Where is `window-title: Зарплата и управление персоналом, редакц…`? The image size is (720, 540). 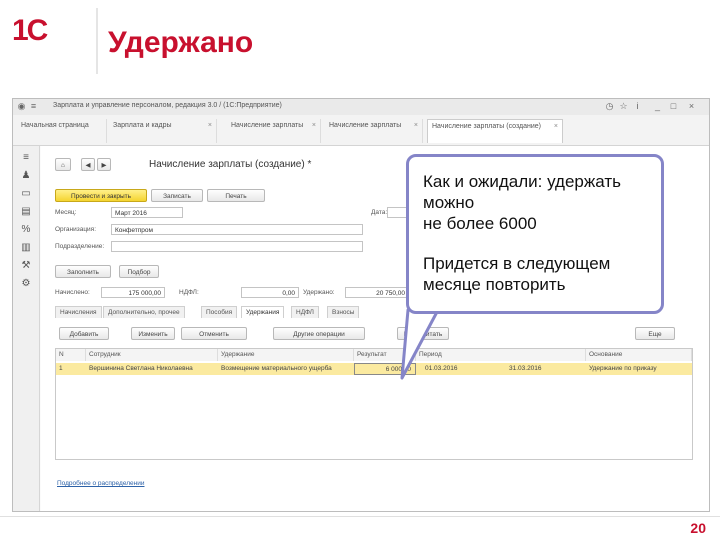
window-title: Зарплата и управление персоналом, редакц… is located at coordinates (167, 105).